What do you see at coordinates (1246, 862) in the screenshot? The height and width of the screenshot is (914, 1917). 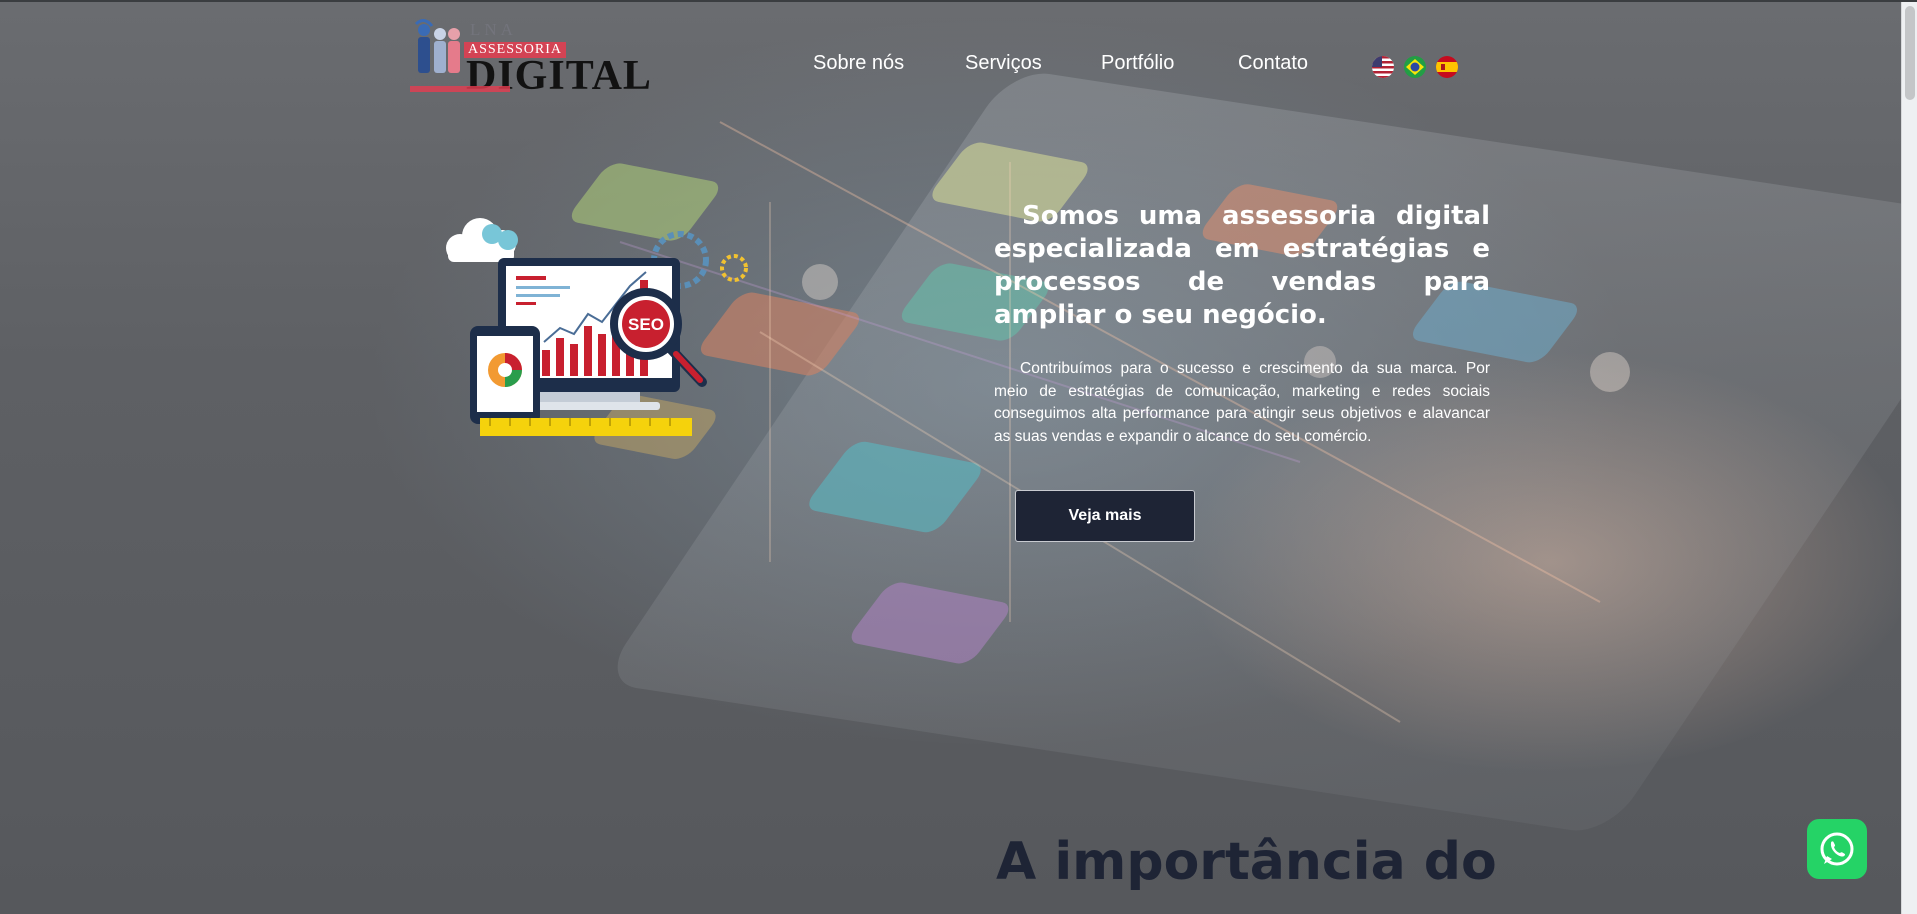 I see `section-title-importancia: A importância do` at bounding box center [1246, 862].